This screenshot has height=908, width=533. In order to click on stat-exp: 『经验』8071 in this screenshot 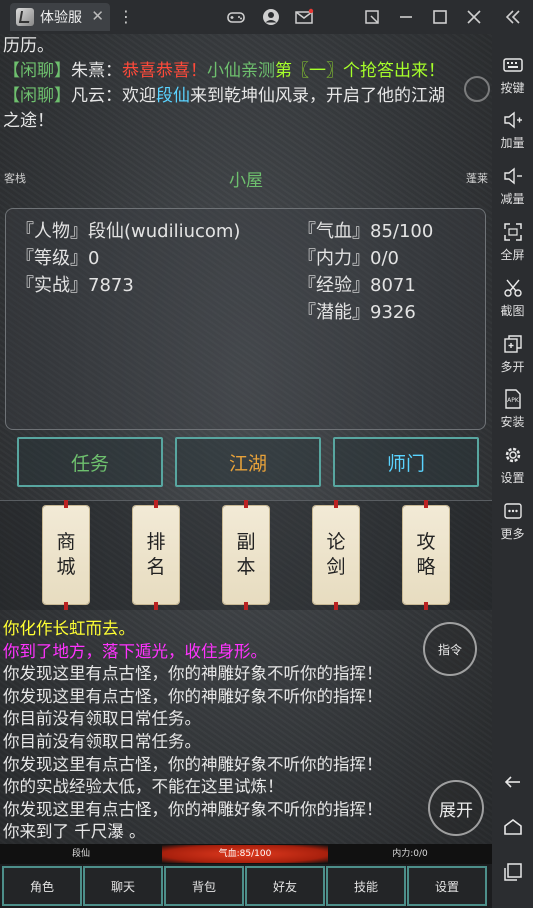, I will do `click(357, 285)`.